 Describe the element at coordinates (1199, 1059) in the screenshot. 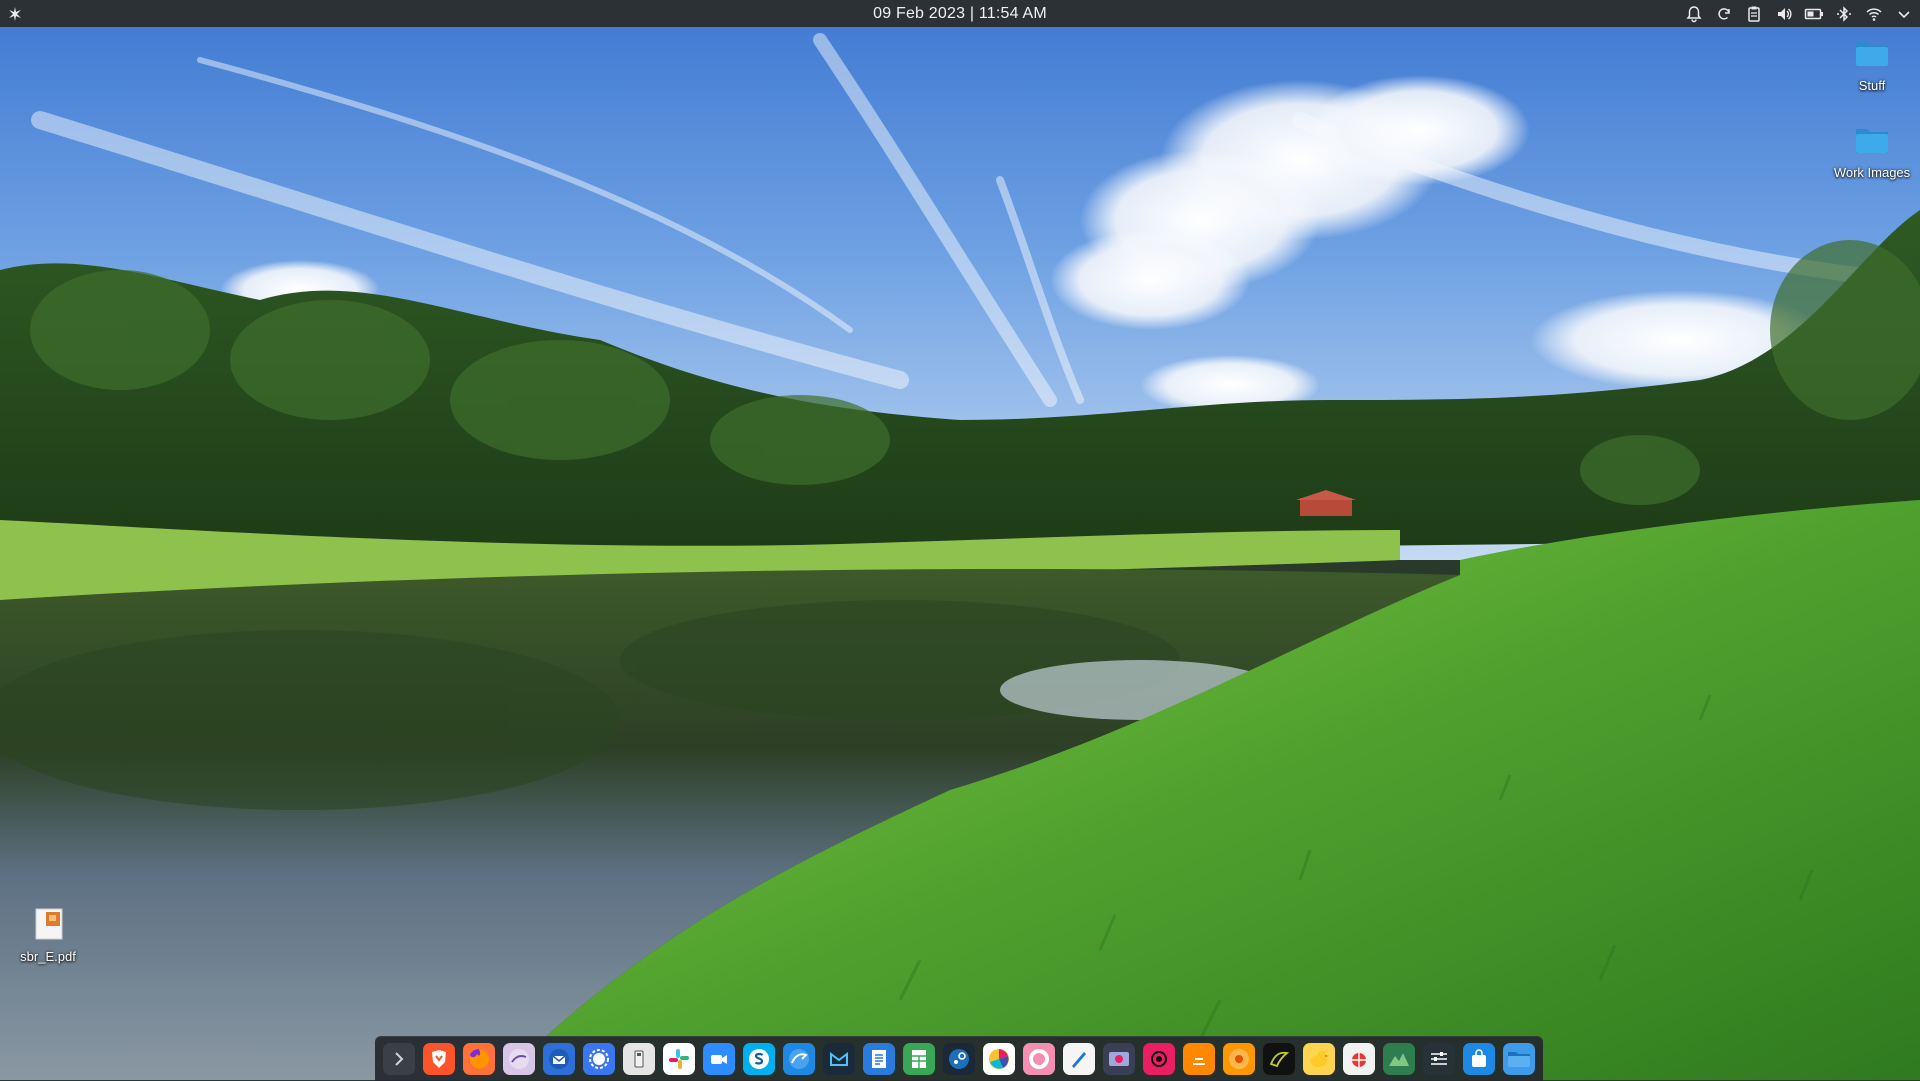

I see `vlc-icon` at that location.